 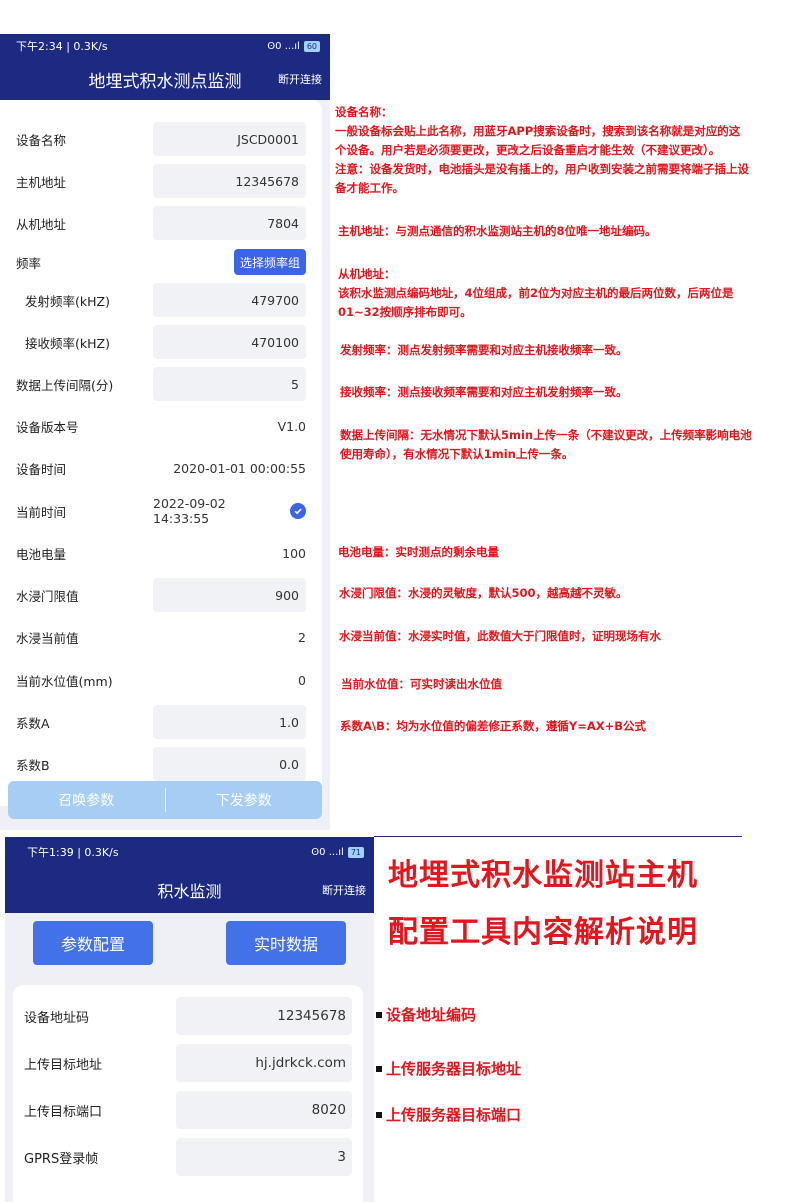 I want to click on battery-icon: 71, so click(x=355, y=852).